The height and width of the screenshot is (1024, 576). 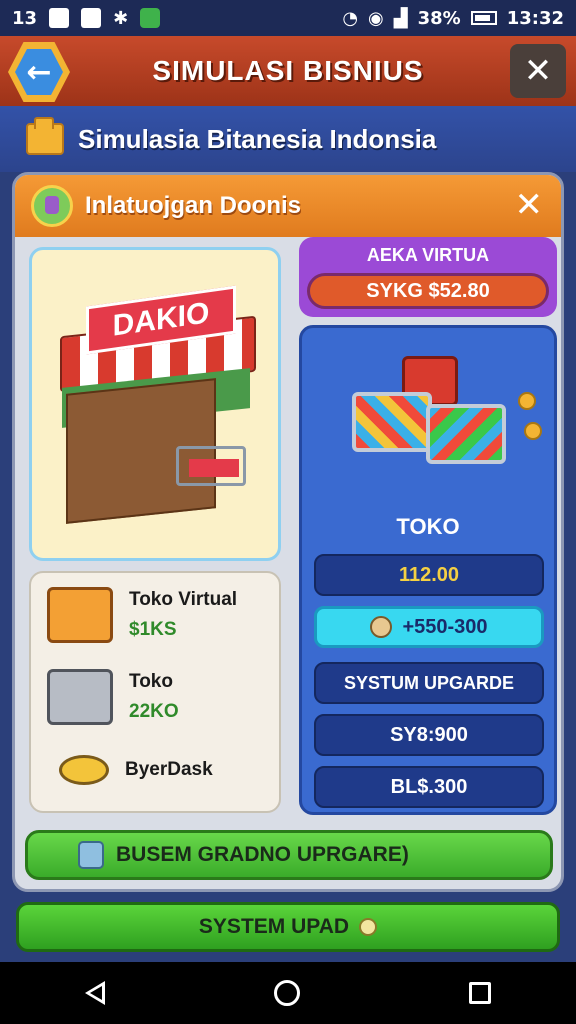 I want to click on item-list: Toko Virtual $1KS Toko 22KO ByerDask, so click(x=155, y=692).